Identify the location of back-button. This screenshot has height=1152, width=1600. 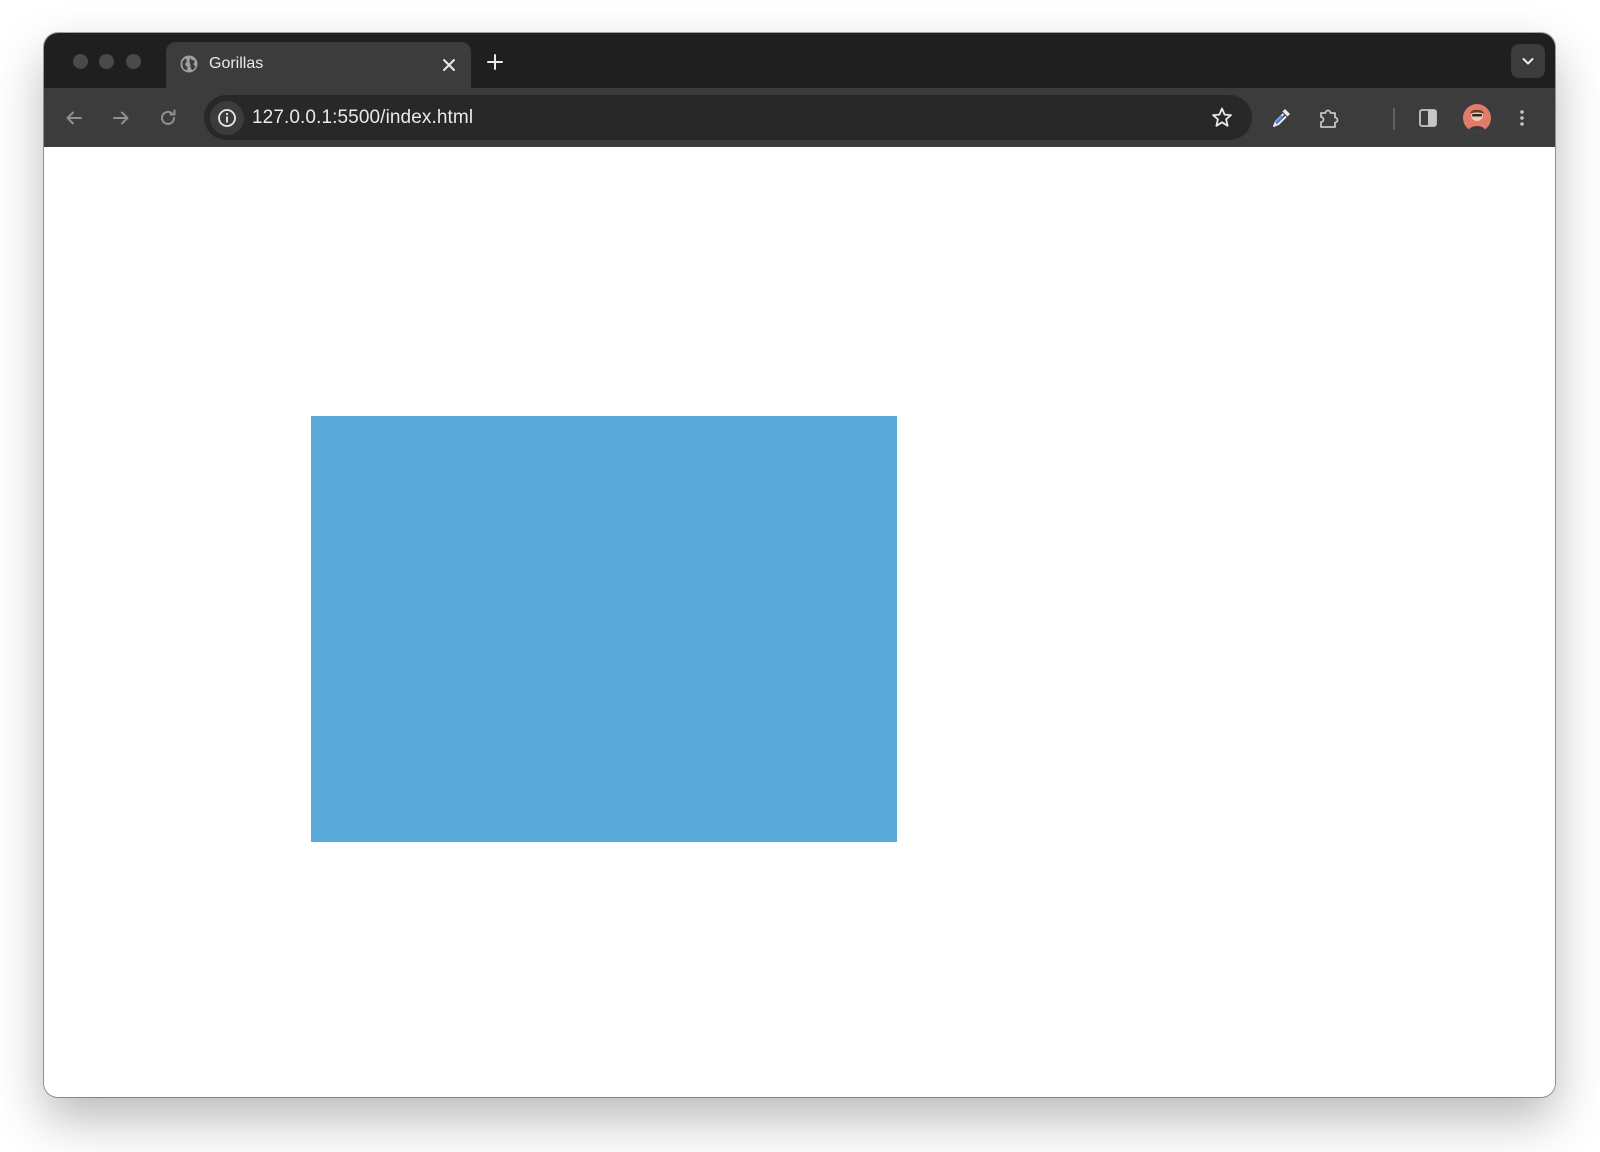
(74, 118).